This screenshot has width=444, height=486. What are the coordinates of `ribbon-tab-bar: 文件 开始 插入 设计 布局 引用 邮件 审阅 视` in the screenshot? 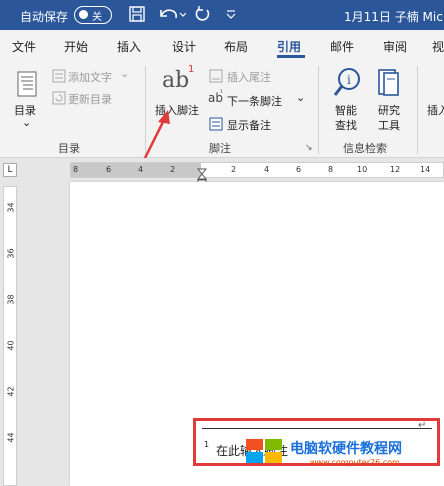 It's located at (222, 45).